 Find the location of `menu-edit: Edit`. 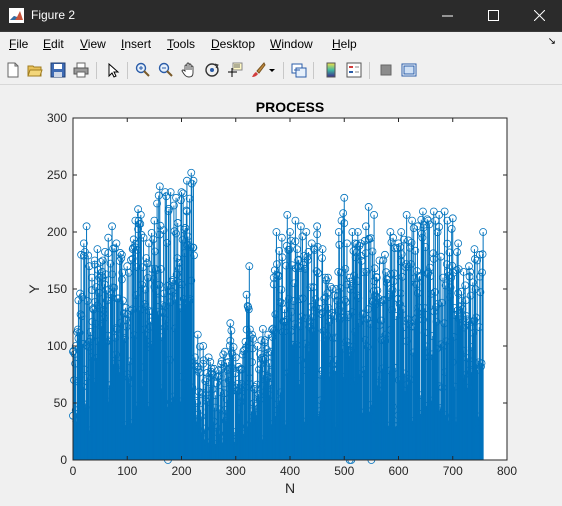

menu-edit: Edit is located at coordinates (53, 44).